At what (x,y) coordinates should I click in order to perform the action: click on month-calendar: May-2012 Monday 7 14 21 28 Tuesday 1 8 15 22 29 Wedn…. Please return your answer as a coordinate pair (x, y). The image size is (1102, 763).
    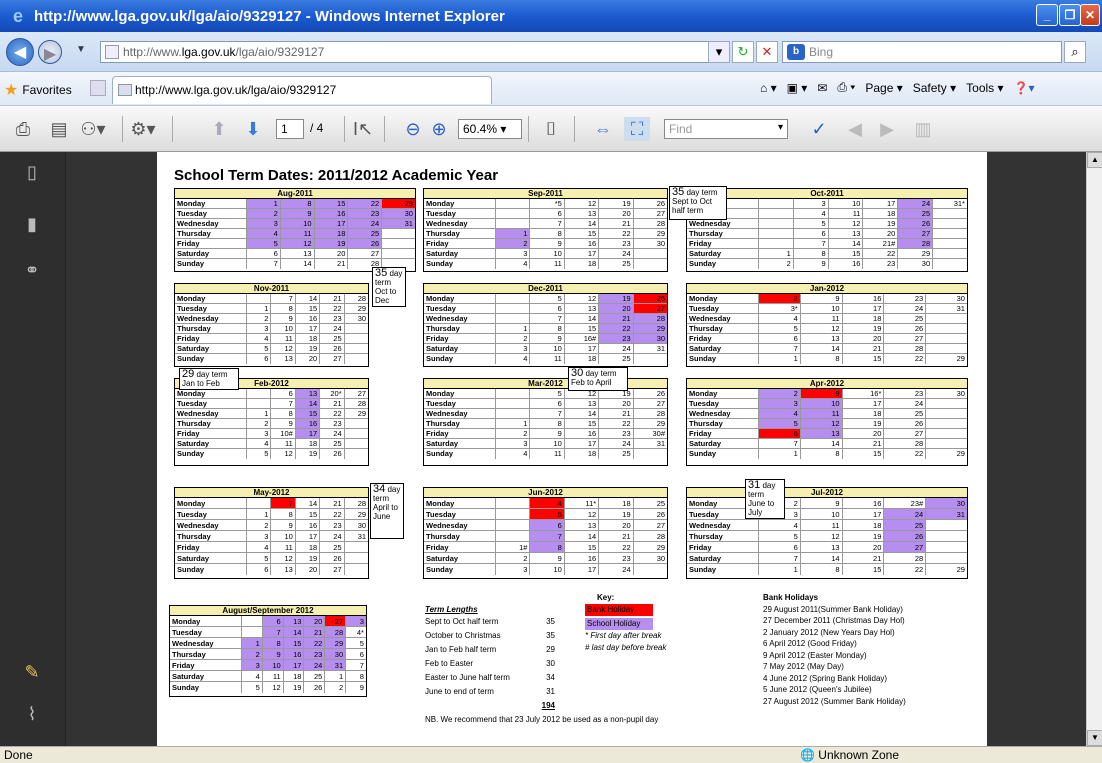
    Looking at the image, I should click on (271, 533).